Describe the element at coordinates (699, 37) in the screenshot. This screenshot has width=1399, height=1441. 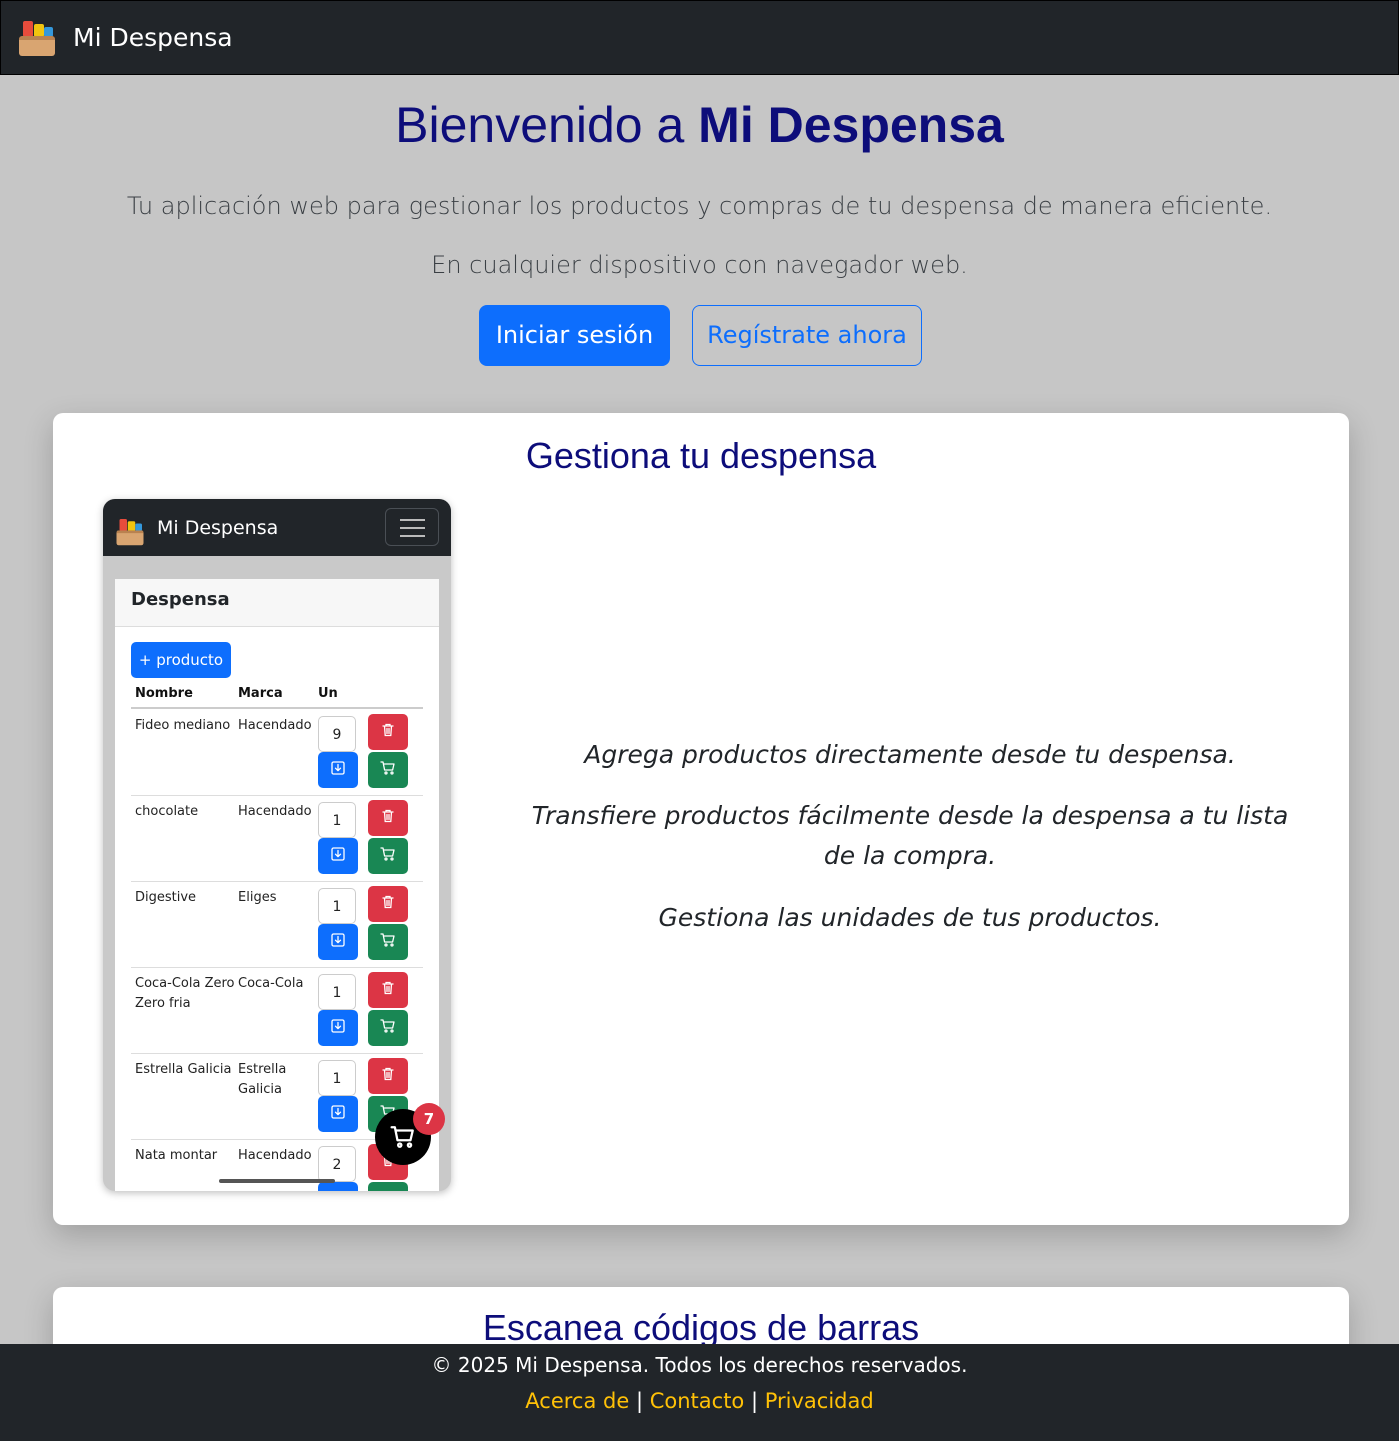
I see `top-navbar: Mi Despensa` at that location.